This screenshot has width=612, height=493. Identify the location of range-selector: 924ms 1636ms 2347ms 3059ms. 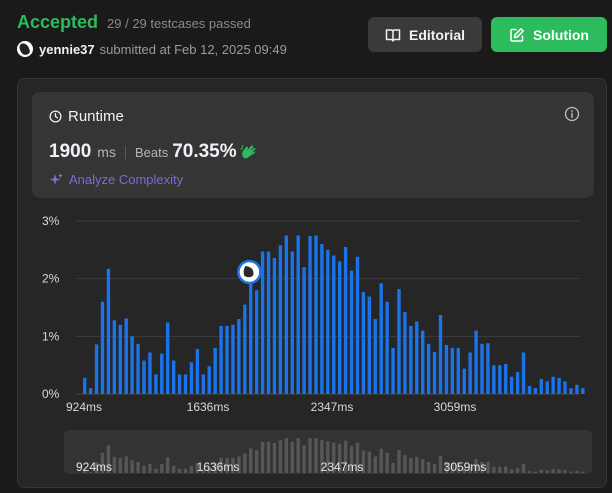
(328, 452).